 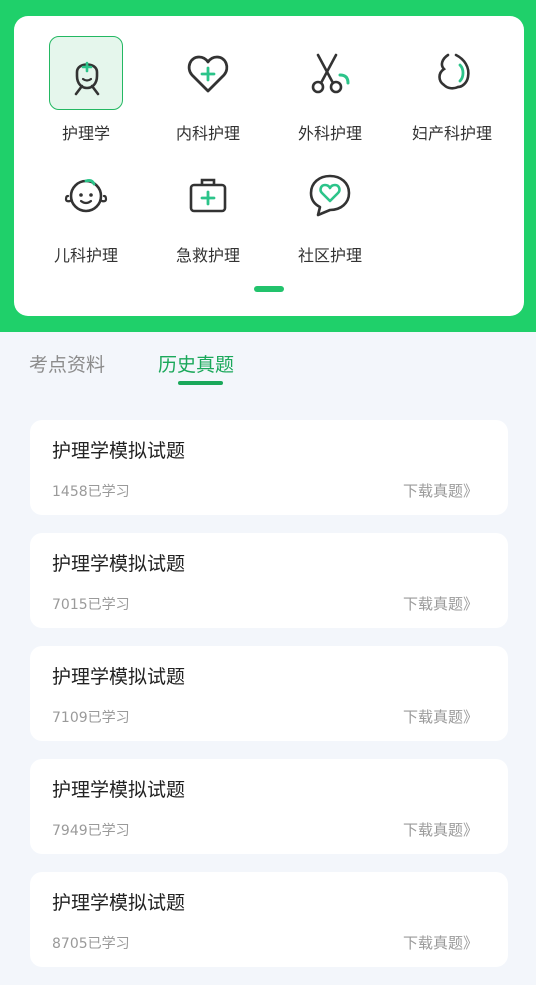 I want to click on category-internal-medicine: 内科护理, so click(x=208, y=79).